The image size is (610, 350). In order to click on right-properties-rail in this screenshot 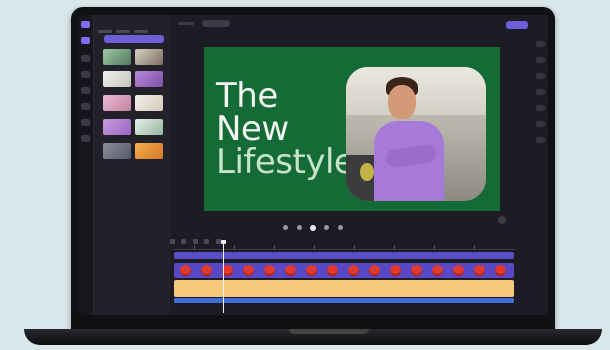, I will do `click(540, 137)`.